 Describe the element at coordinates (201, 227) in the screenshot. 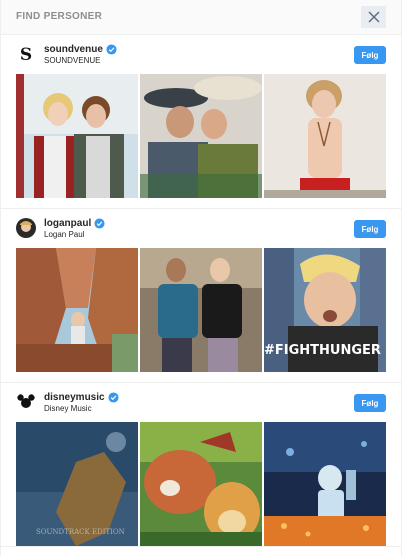

I see `suggestion-header: loganpaul Logan Paul Følg` at that location.